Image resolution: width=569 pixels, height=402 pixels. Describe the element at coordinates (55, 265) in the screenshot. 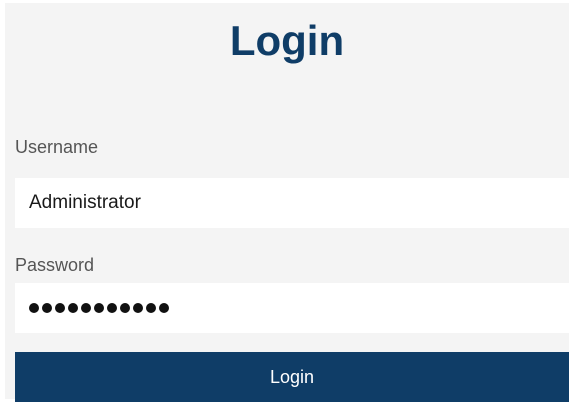

I see `password-label: Password` at that location.